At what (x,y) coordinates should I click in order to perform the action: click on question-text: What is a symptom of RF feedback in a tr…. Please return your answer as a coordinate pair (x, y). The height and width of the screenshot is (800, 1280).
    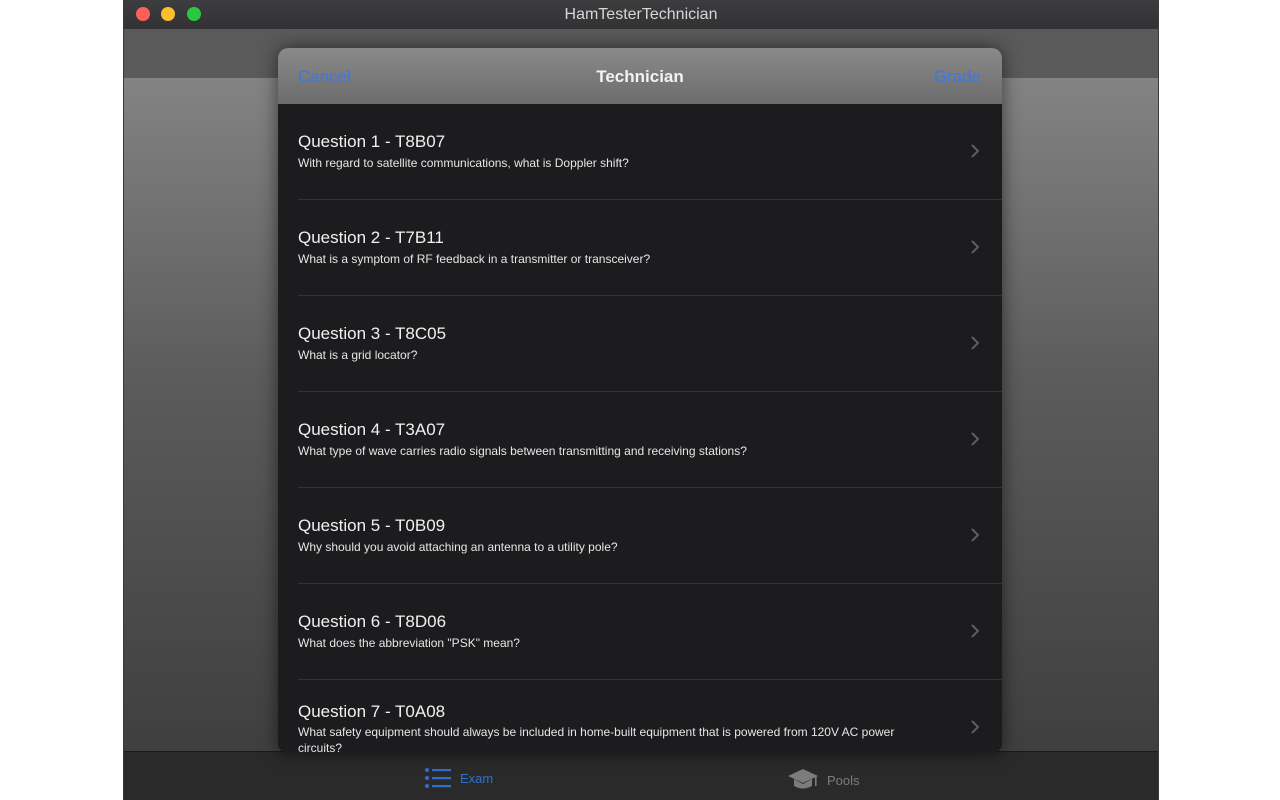
    Looking at the image, I should click on (474, 259).